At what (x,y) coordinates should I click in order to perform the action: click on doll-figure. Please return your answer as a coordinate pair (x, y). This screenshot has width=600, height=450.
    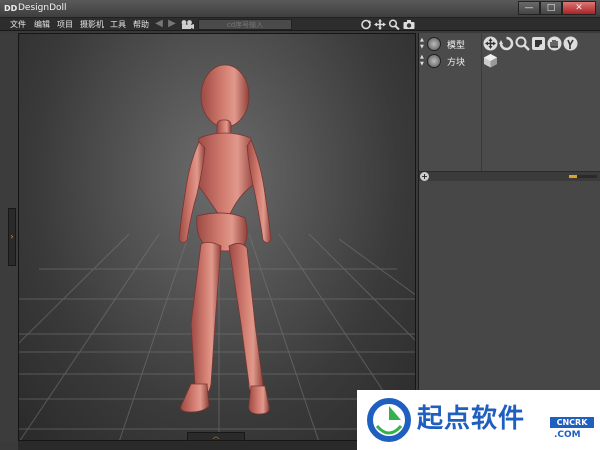
    Looking at the image, I should click on (225, 239).